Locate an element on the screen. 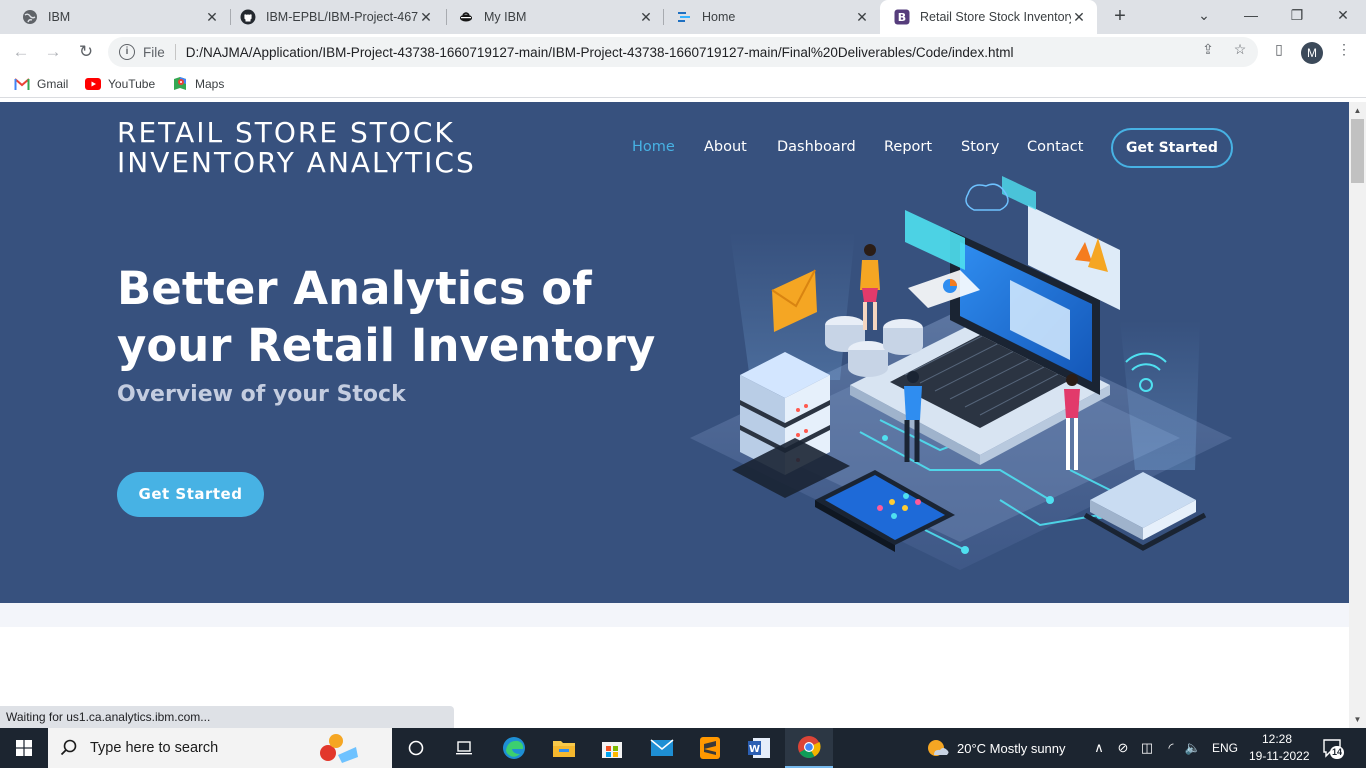 The width and height of the screenshot is (1366, 768). nav-report: Report is located at coordinates (908, 147).